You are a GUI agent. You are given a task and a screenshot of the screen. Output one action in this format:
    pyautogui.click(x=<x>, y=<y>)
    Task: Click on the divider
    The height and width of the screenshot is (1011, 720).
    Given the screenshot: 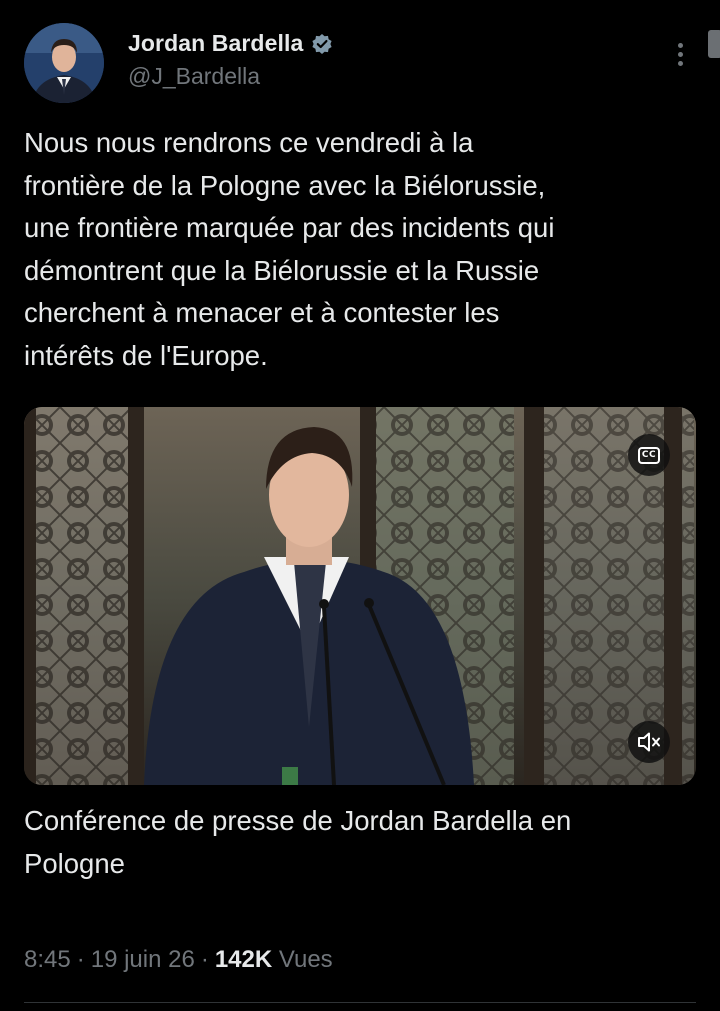 What is the action you would take?
    pyautogui.click(x=360, y=1002)
    